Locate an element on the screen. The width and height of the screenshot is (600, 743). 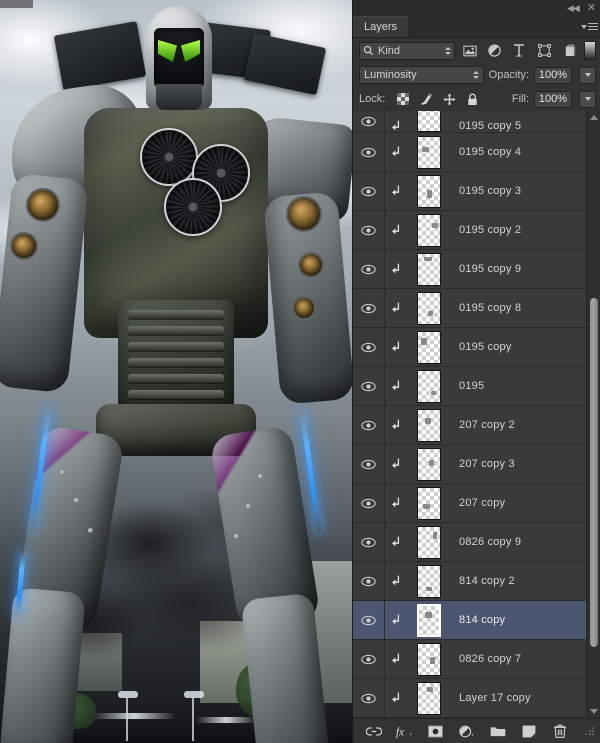
close-icon: ✕ is located at coordinates (591, 8).